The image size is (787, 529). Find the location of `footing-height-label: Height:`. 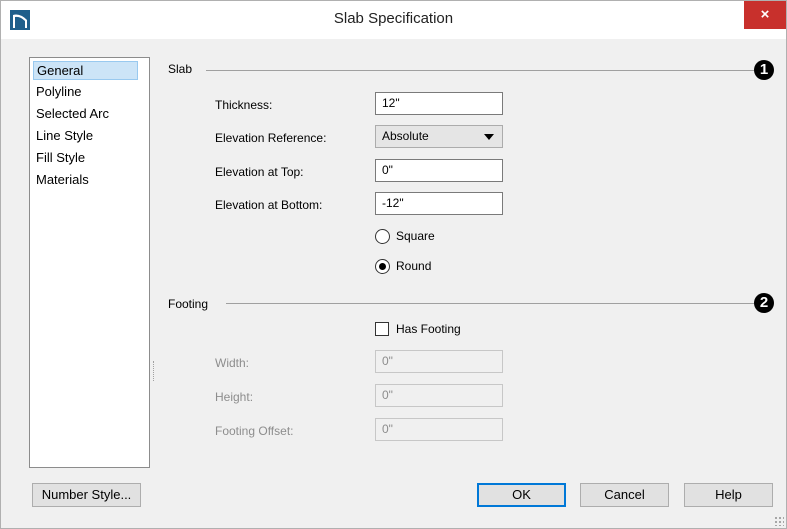

footing-height-label: Height: is located at coordinates (234, 397).